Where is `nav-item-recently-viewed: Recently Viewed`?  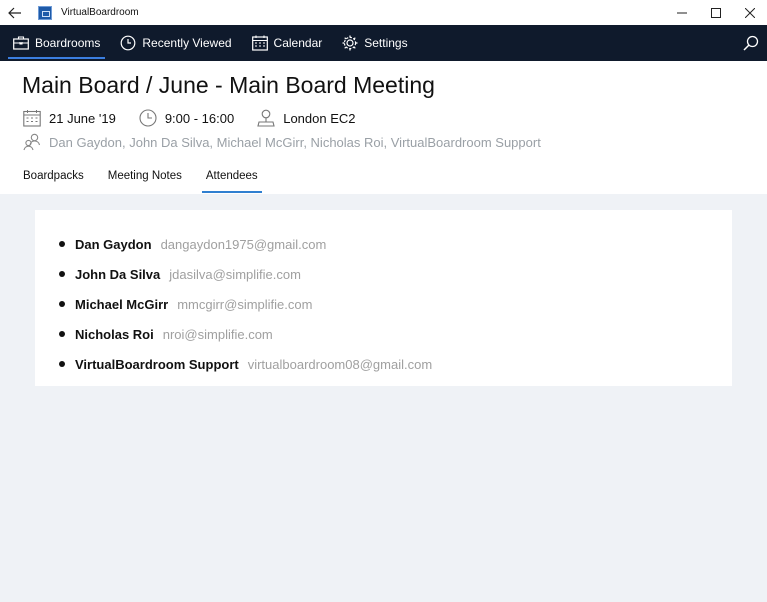
nav-item-recently-viewed: Recently Viewed is located at coordinates (175, 43).